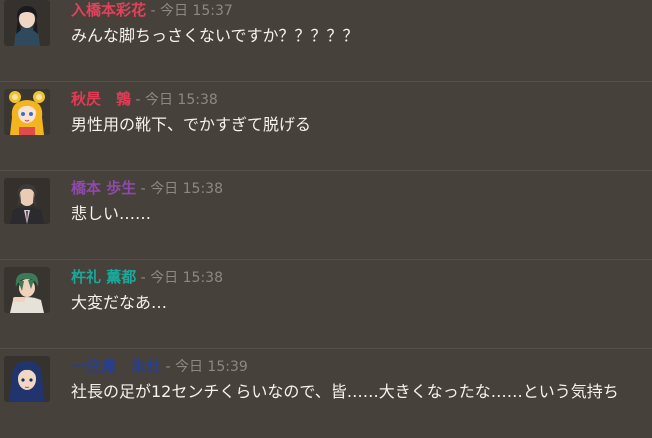  I want to click on message-header: 秋昃 鶉 - 今日 15:38, so click(144, 99).